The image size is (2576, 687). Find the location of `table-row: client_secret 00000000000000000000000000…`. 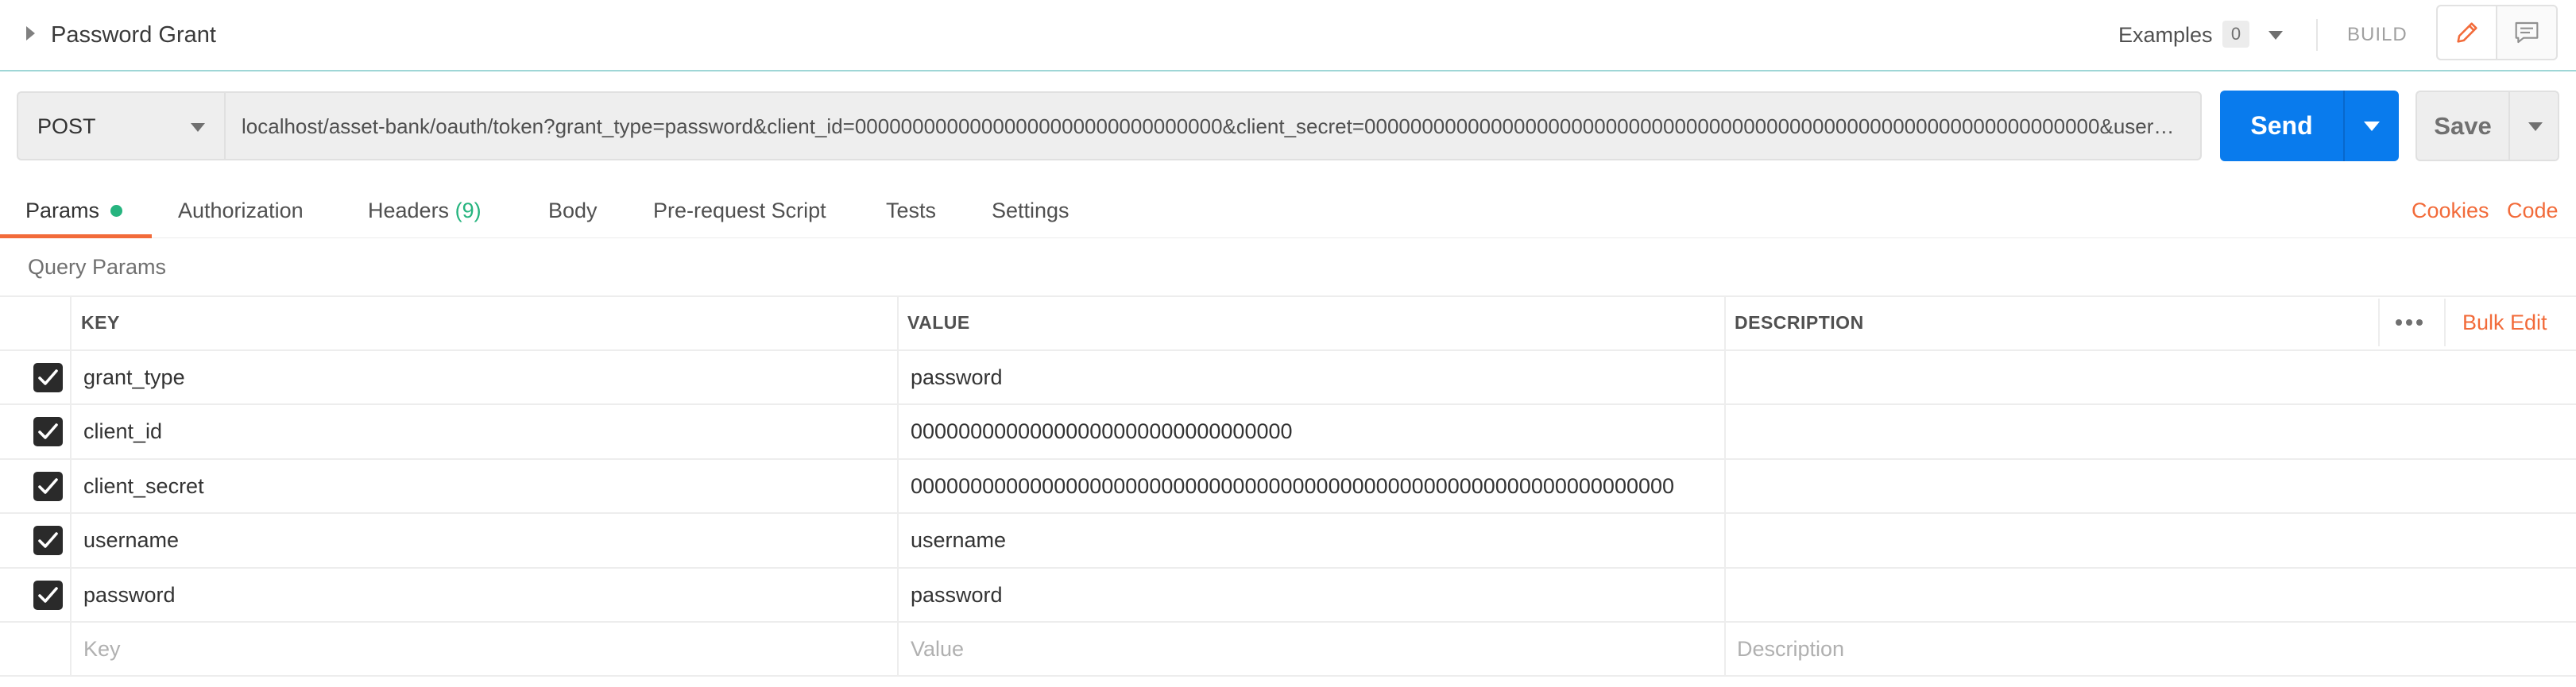

table-row: client_secret 00000000000000000000000000… is located at coordinates (1288, 486).